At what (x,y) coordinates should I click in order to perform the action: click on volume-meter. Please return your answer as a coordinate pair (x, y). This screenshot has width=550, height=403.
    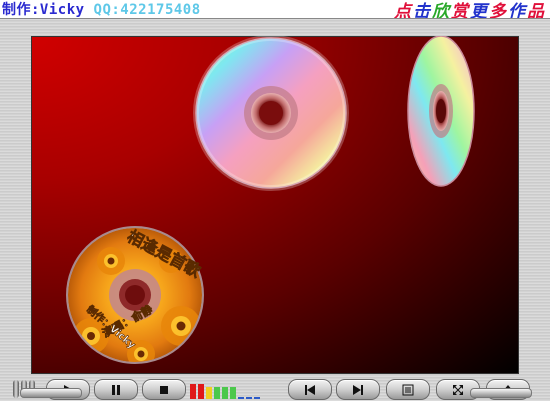
    Looking at the image, I should click on (225, 391).